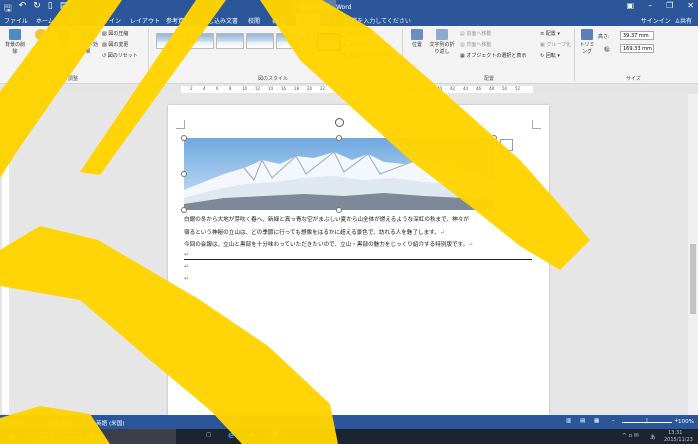 Image resolution: width=698 pixels, height=444 pixels. Describe the element at coordinates (339, 174) in the screenshot. I see `mountain-photo` at that location.